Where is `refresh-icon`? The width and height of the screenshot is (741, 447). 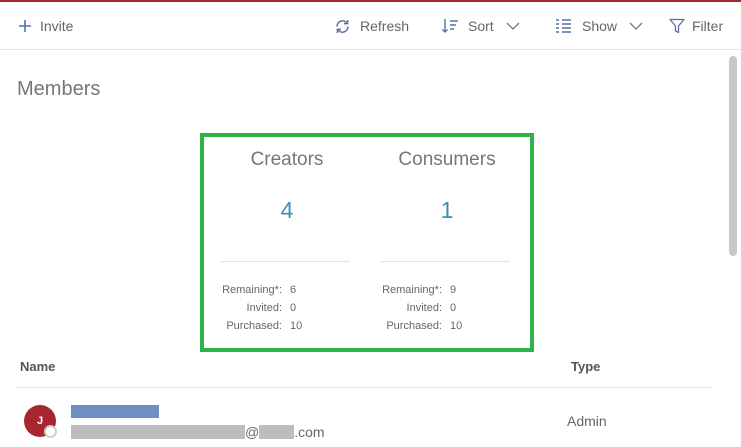
refresh-icon is located at coordinates (342, 26).